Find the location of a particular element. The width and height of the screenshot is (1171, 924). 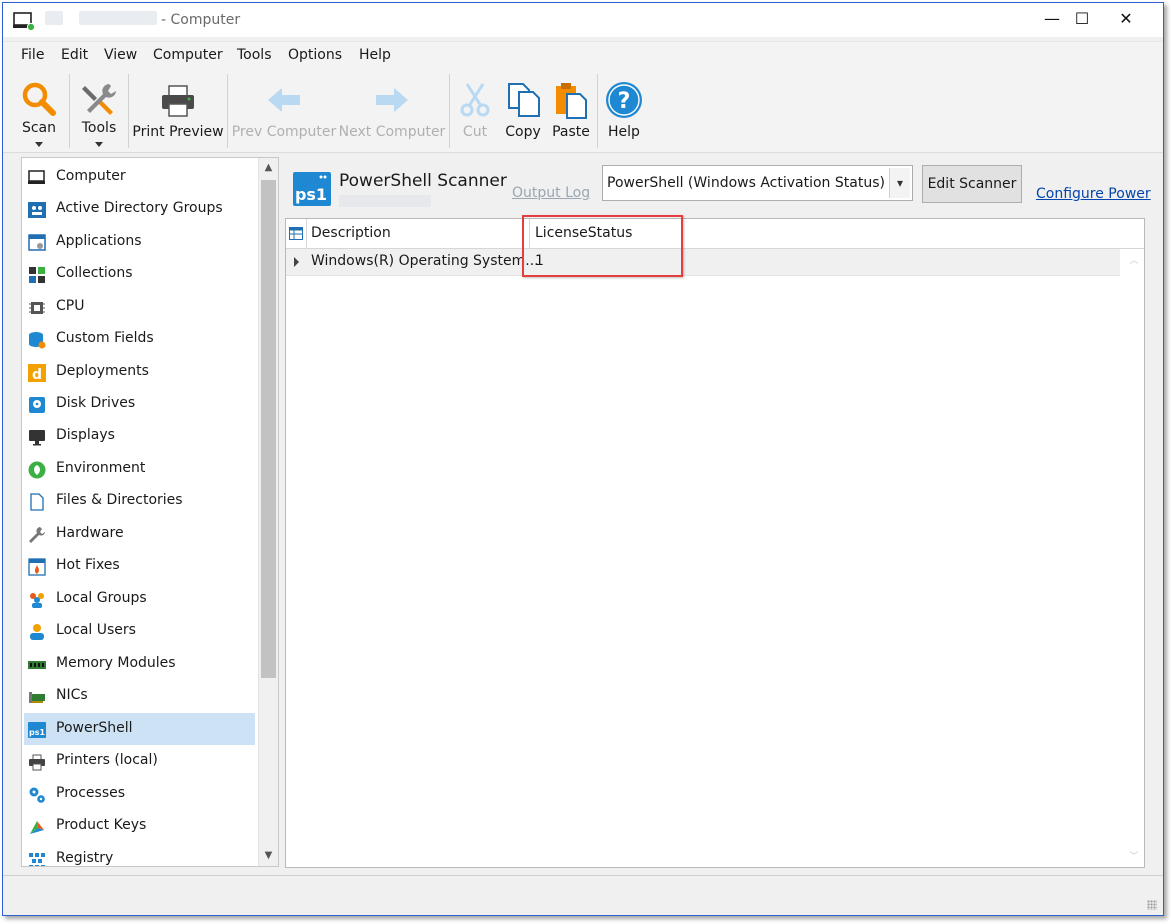

sidebar-item-hot-fixes: Hot Fixes is located at coordinates (139, 566).